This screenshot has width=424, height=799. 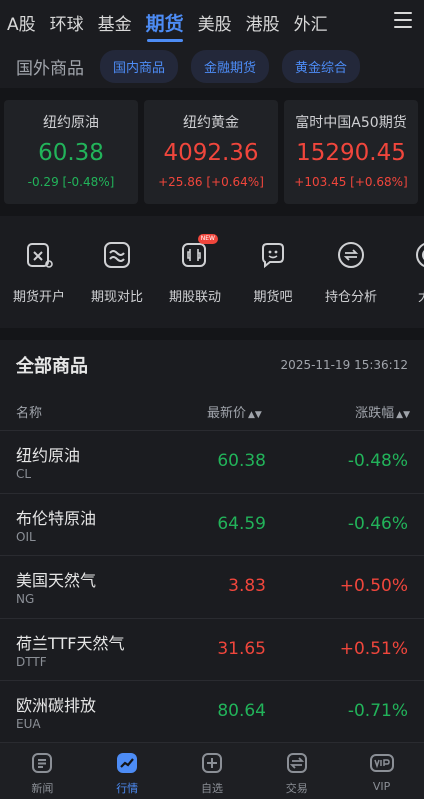 I want to click on bottom-tab-label: VIP, so click(x=381, y=786).